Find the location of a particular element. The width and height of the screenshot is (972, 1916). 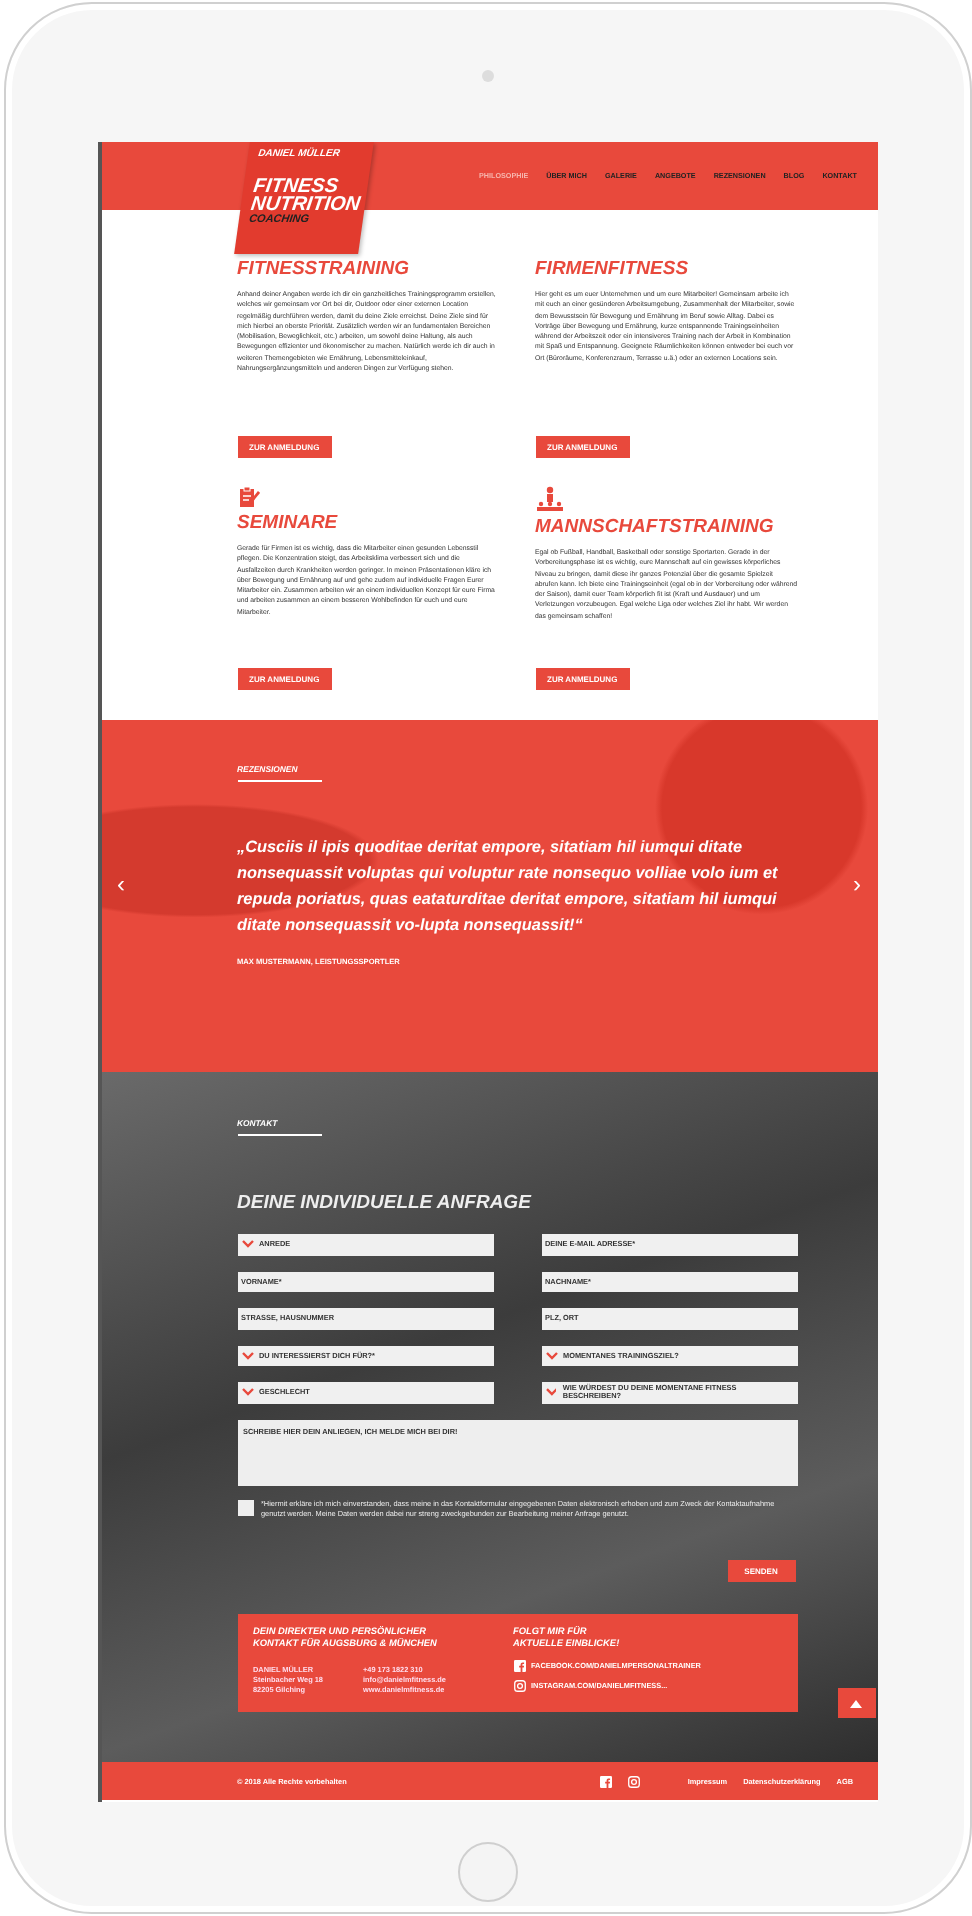

scroll-top-button is located at coordinates (856, 1703).